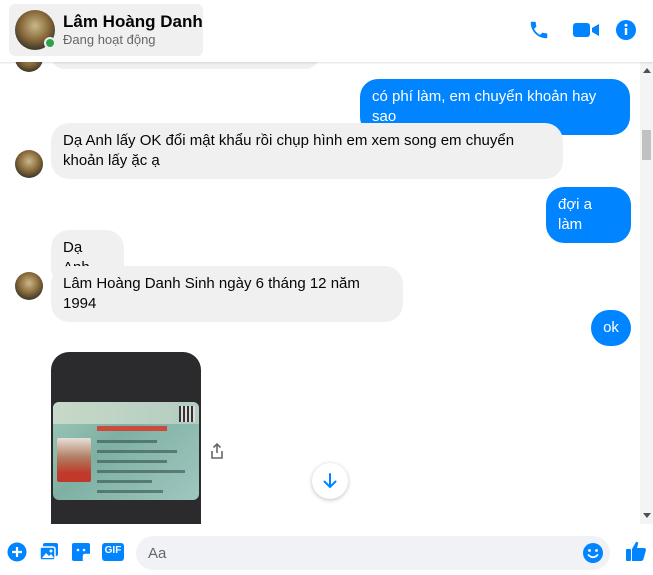  What do you see at coordinates (586, 30) in the screenshot?
I see `video-call-icon` at bounding box center [586, 30].